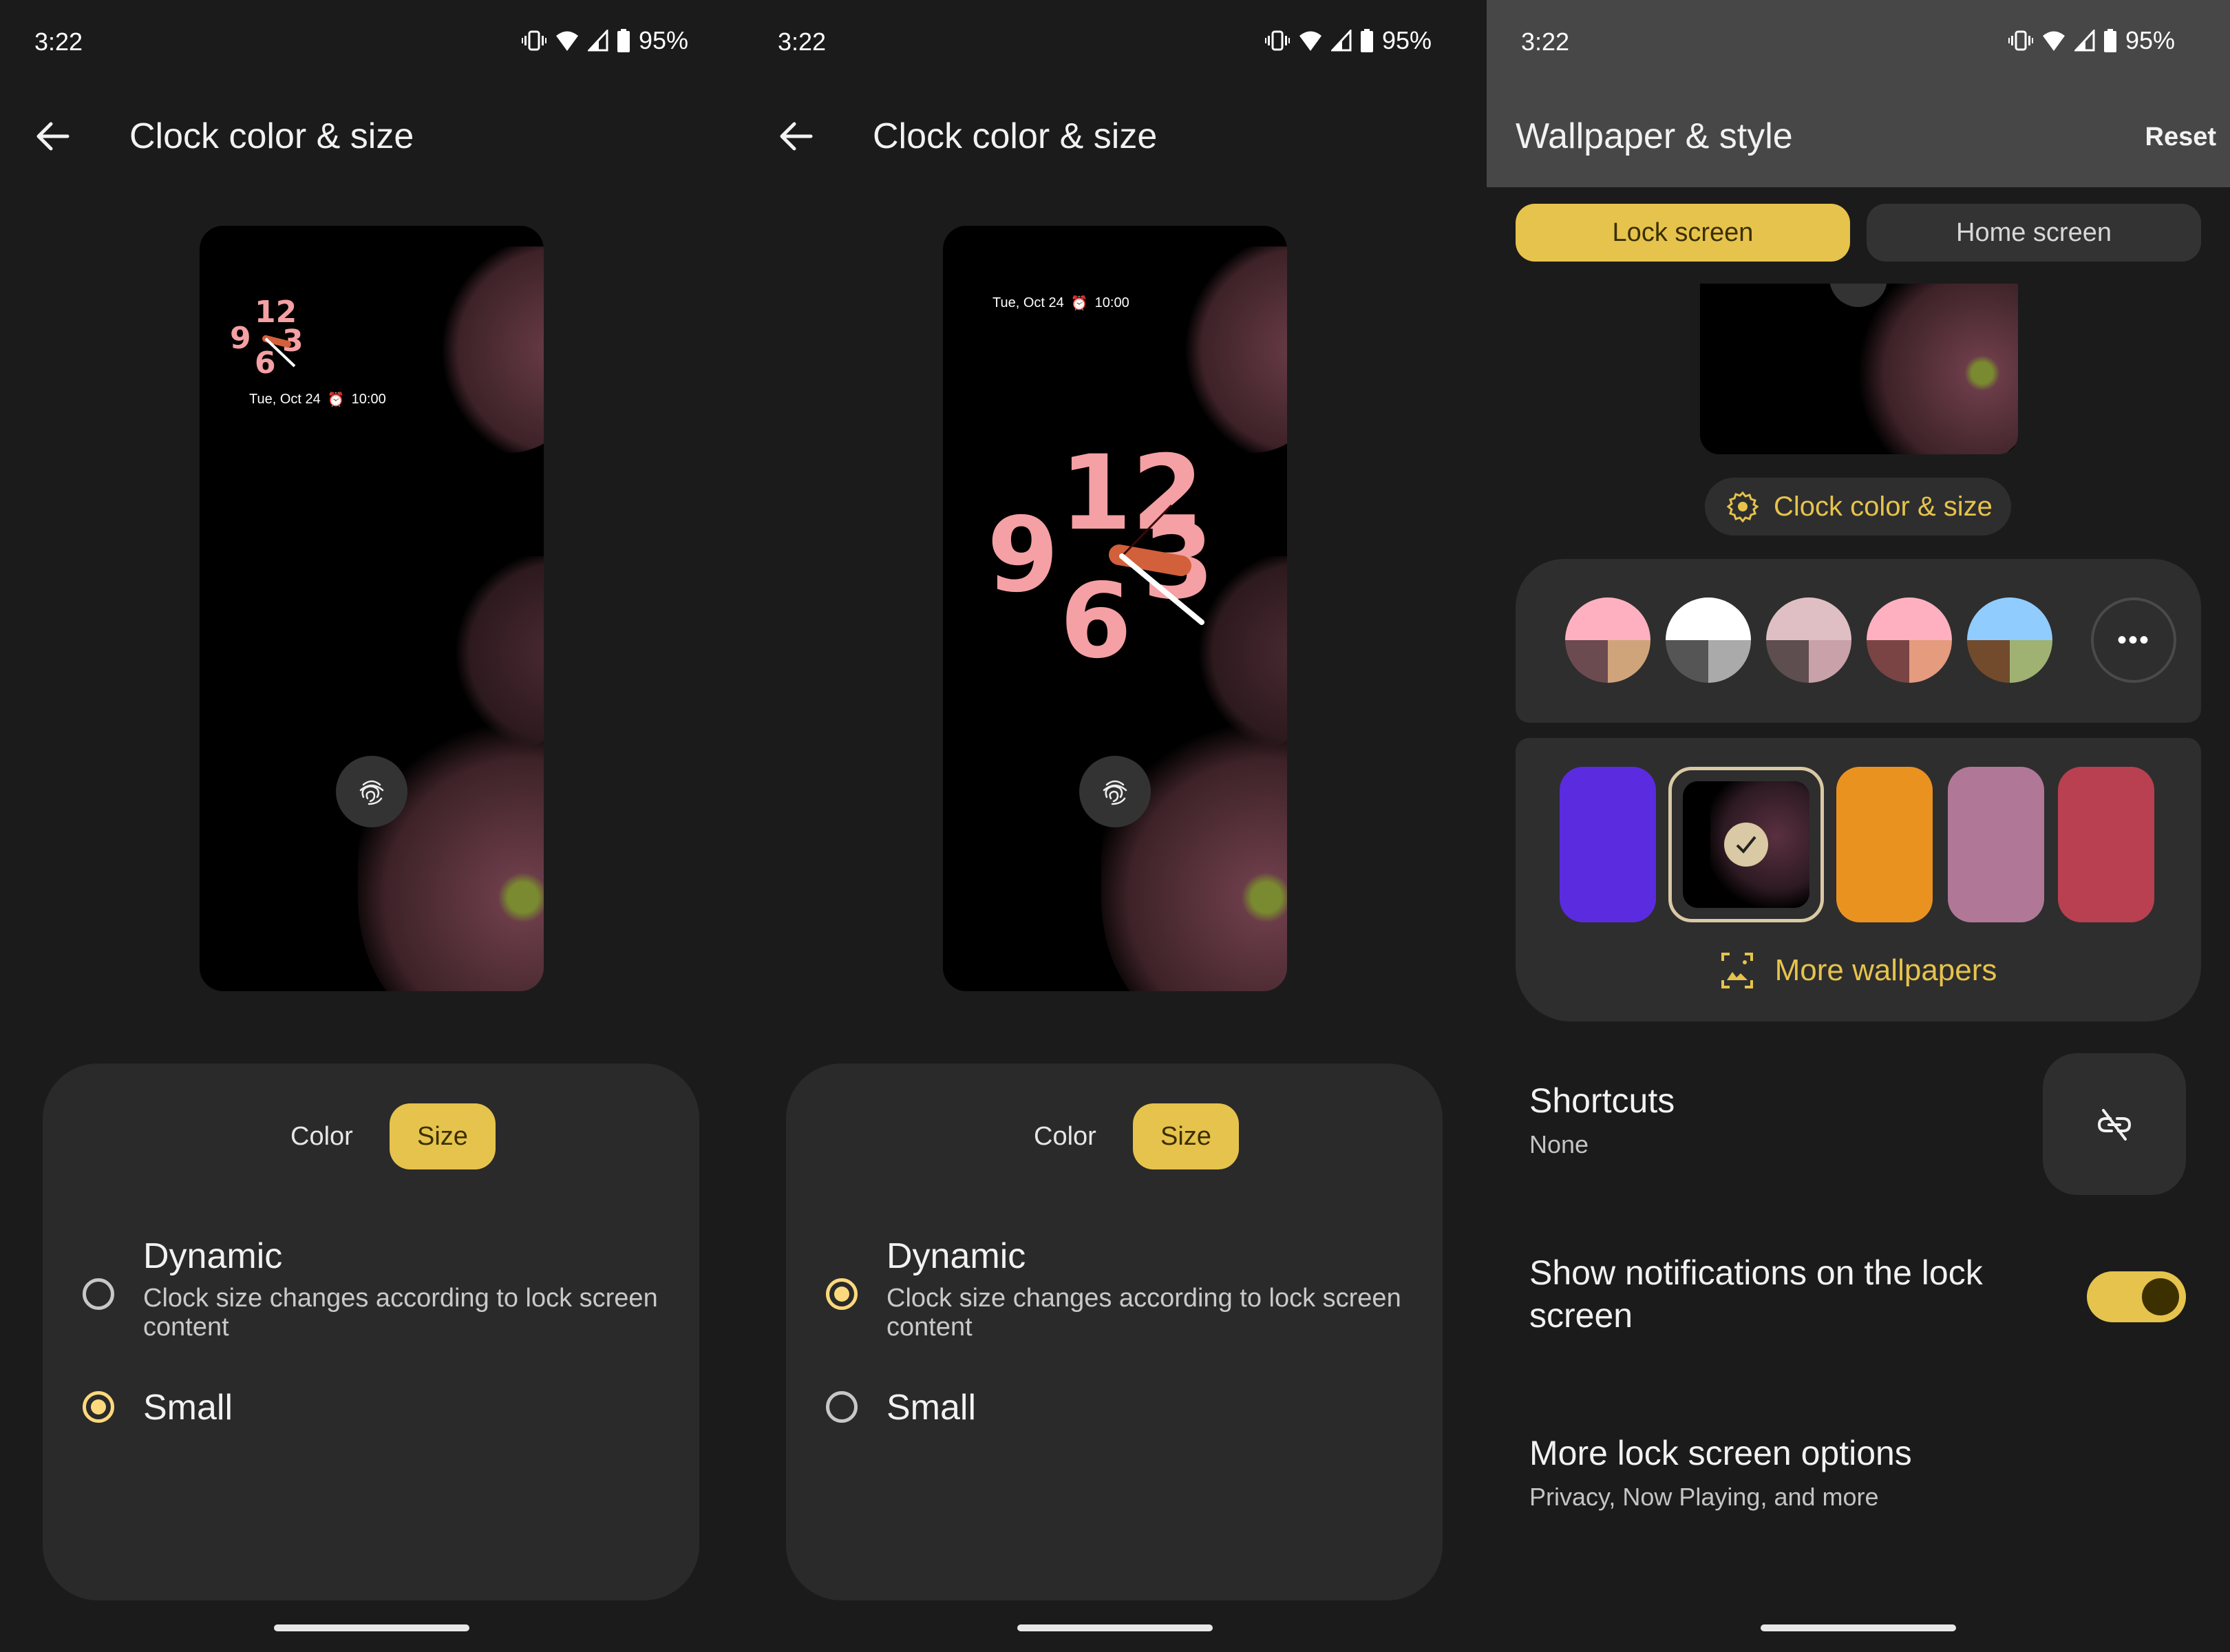  I want to click on status-time: 3:22, so click(802, 42).